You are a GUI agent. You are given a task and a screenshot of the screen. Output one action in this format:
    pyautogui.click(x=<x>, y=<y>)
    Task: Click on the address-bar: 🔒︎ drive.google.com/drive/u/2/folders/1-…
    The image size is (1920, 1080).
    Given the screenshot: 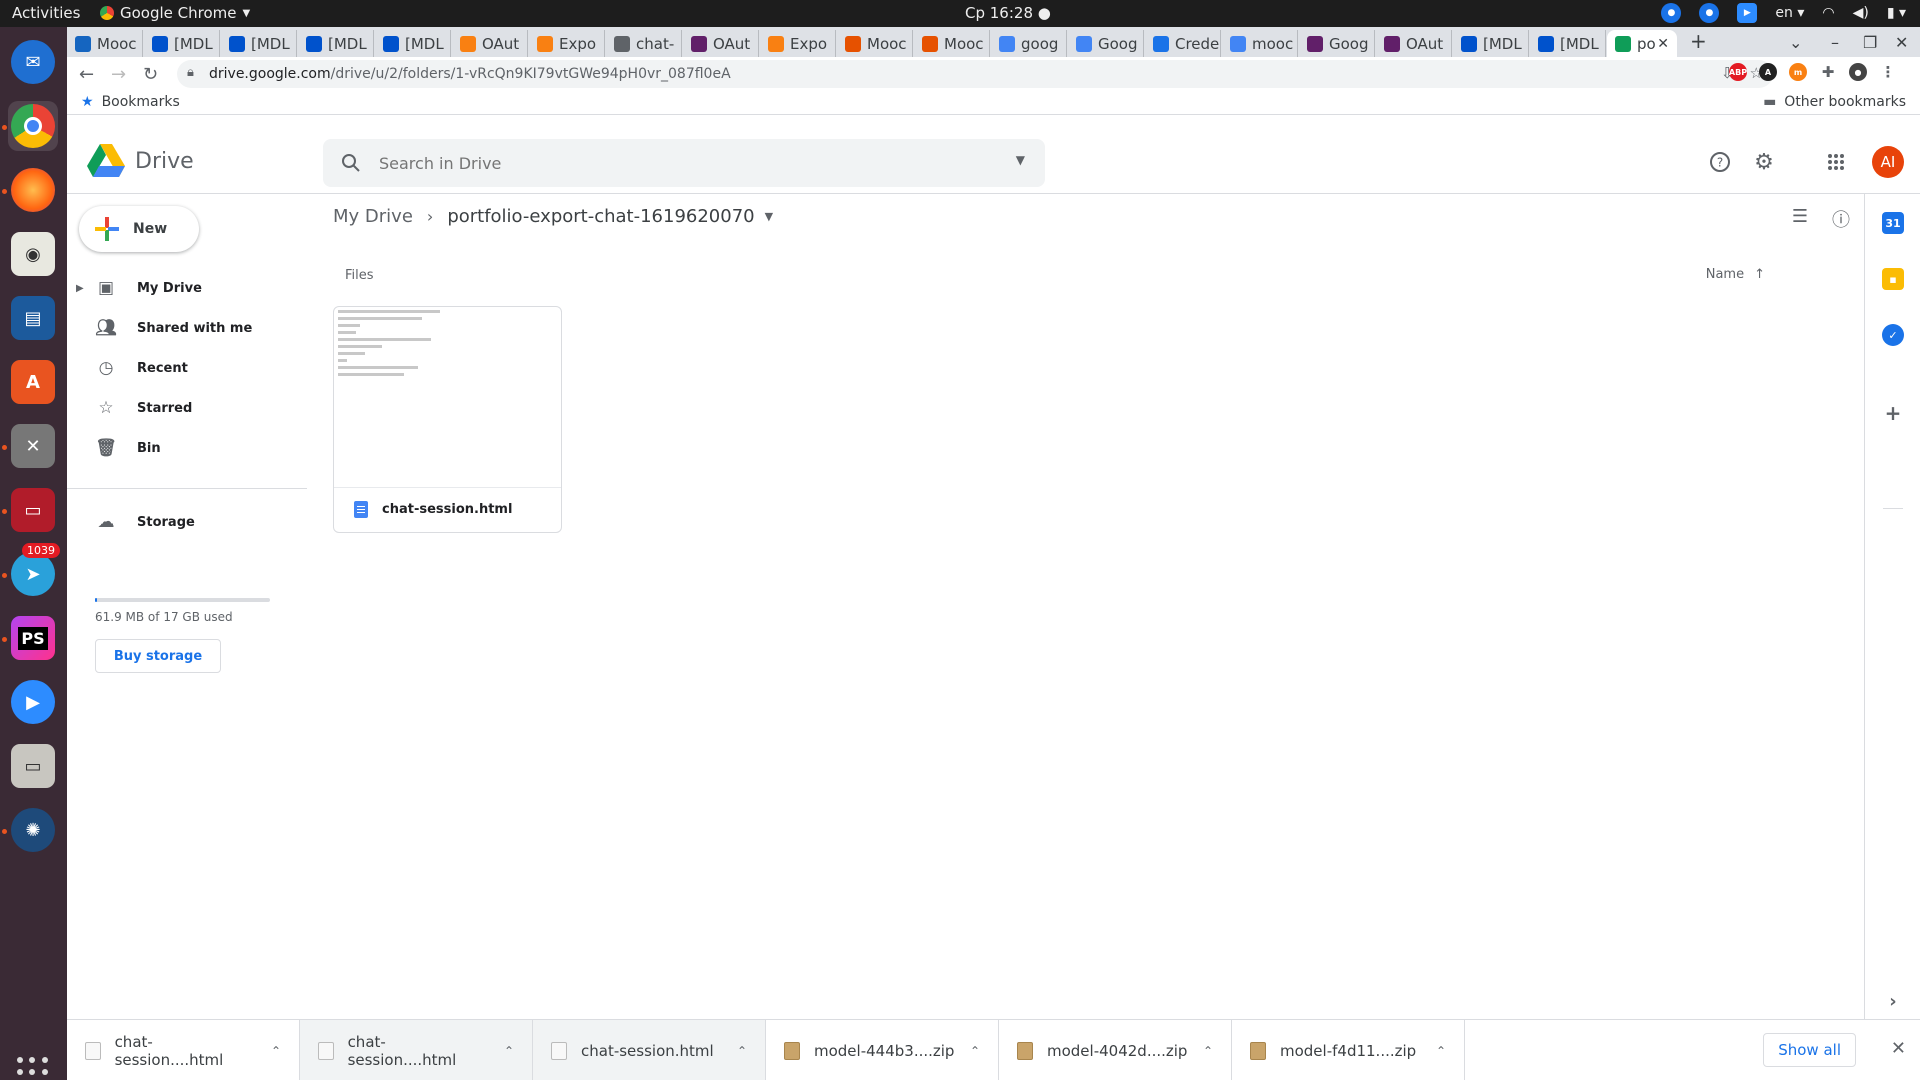 What is the action you would take?
    pyautogui.click(x=975, y=74)
    